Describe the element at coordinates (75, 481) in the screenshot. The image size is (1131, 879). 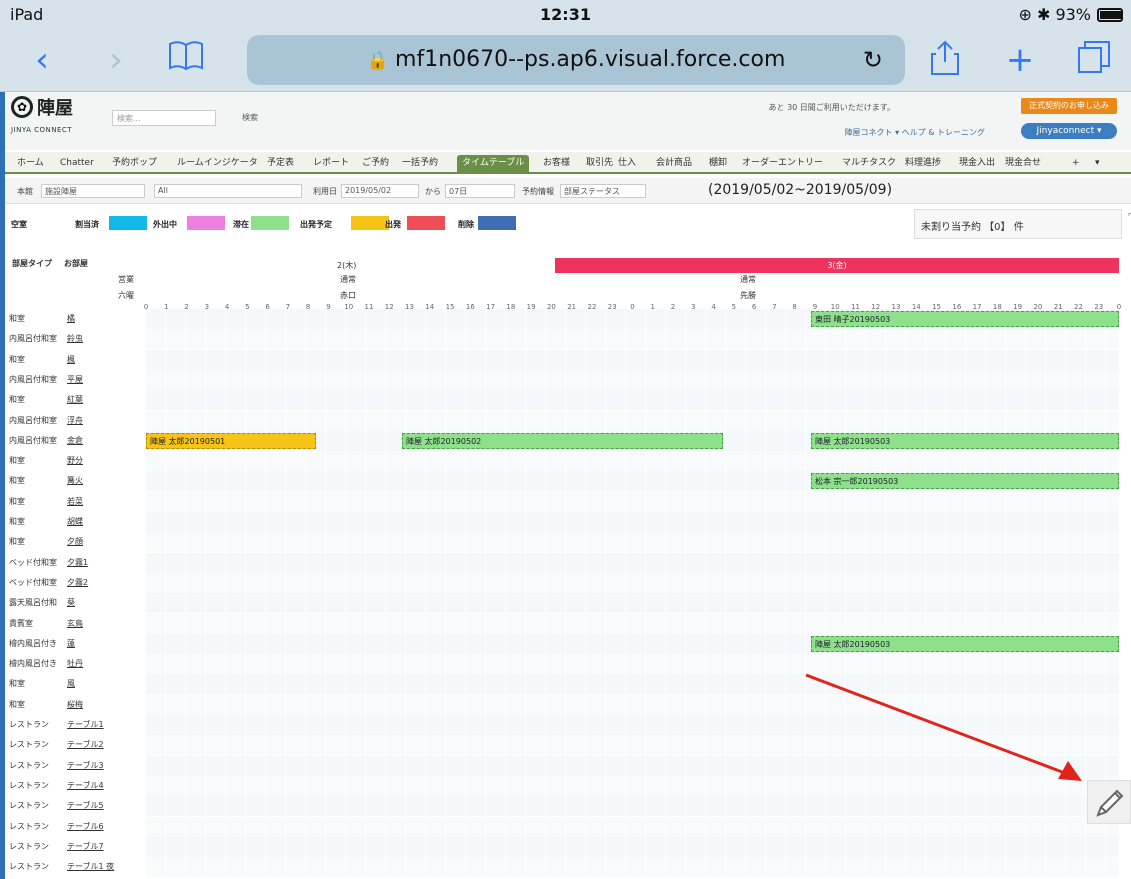
I see `room-name-link: 篝火` at that location.